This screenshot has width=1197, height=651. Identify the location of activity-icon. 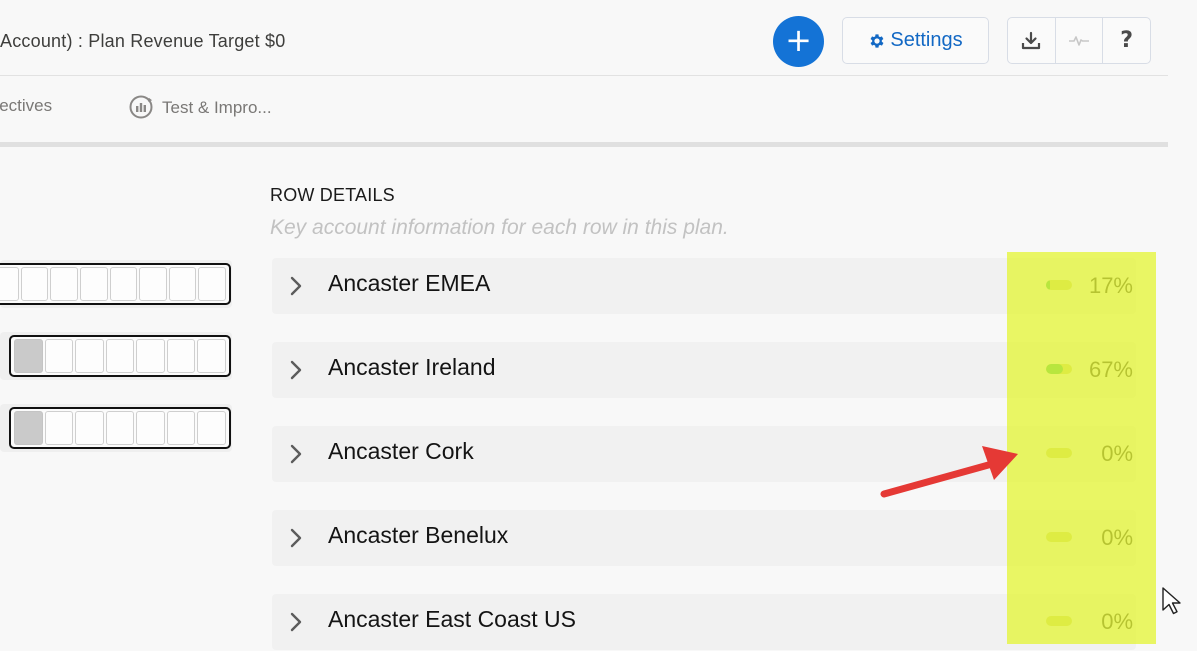
(1079, 40).